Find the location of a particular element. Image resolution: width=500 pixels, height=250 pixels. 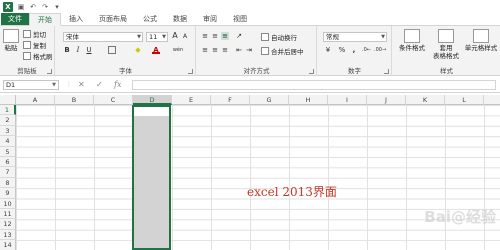

column-header-h: H is located at coordinates (308, 100).